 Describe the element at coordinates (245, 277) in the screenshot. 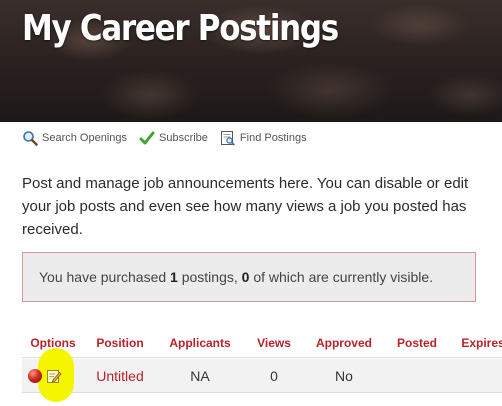

I see `visible-count: 0` at that location.